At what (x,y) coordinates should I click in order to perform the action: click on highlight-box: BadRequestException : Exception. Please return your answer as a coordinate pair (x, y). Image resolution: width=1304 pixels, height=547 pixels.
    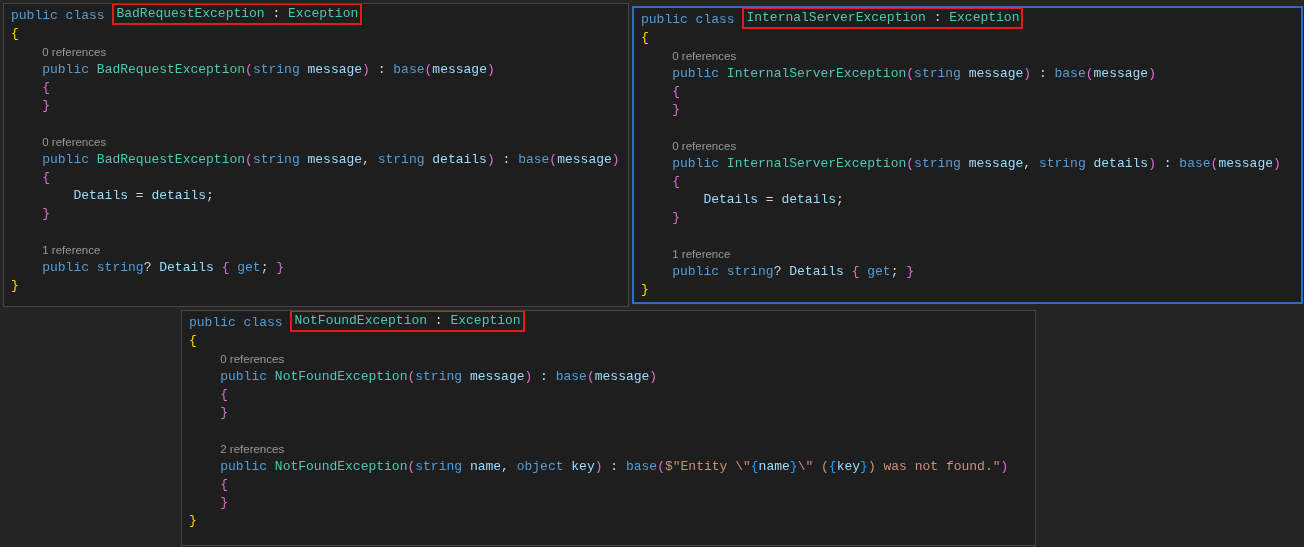
    Looking at the image, I should click on (237, 14).